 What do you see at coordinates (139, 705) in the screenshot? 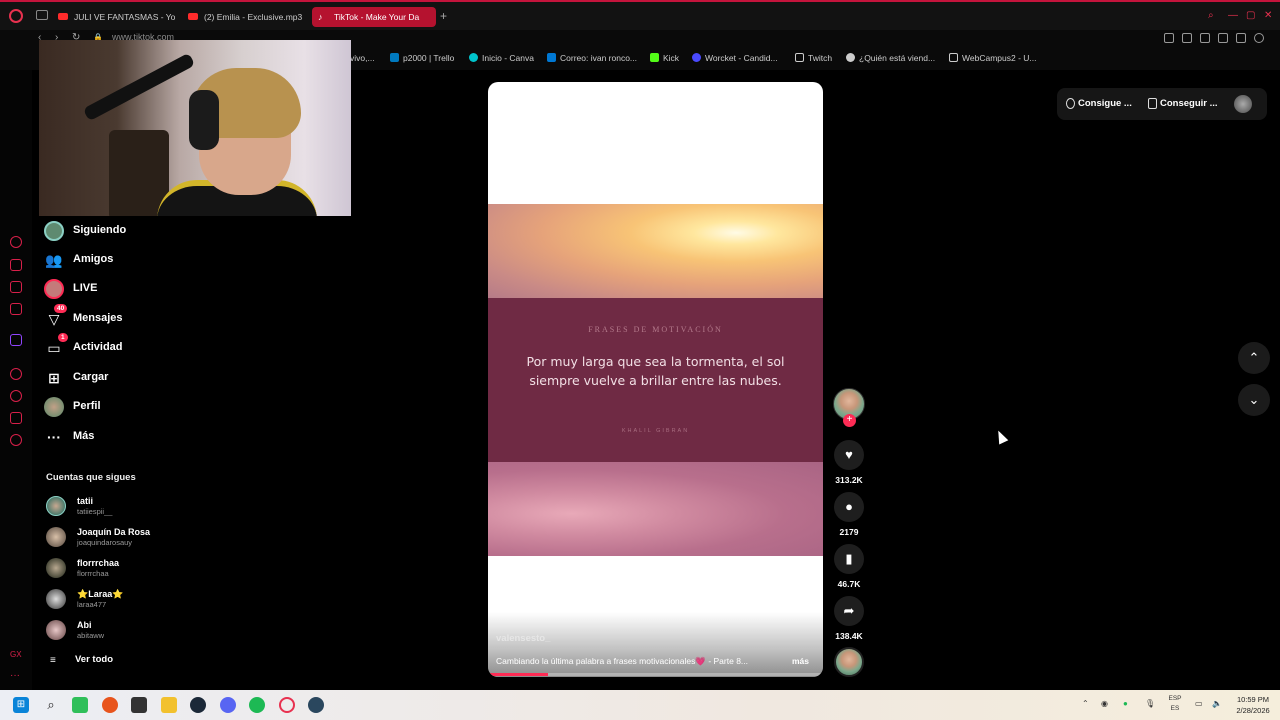
I see `editor-icon` at bounding box center [139, 705].